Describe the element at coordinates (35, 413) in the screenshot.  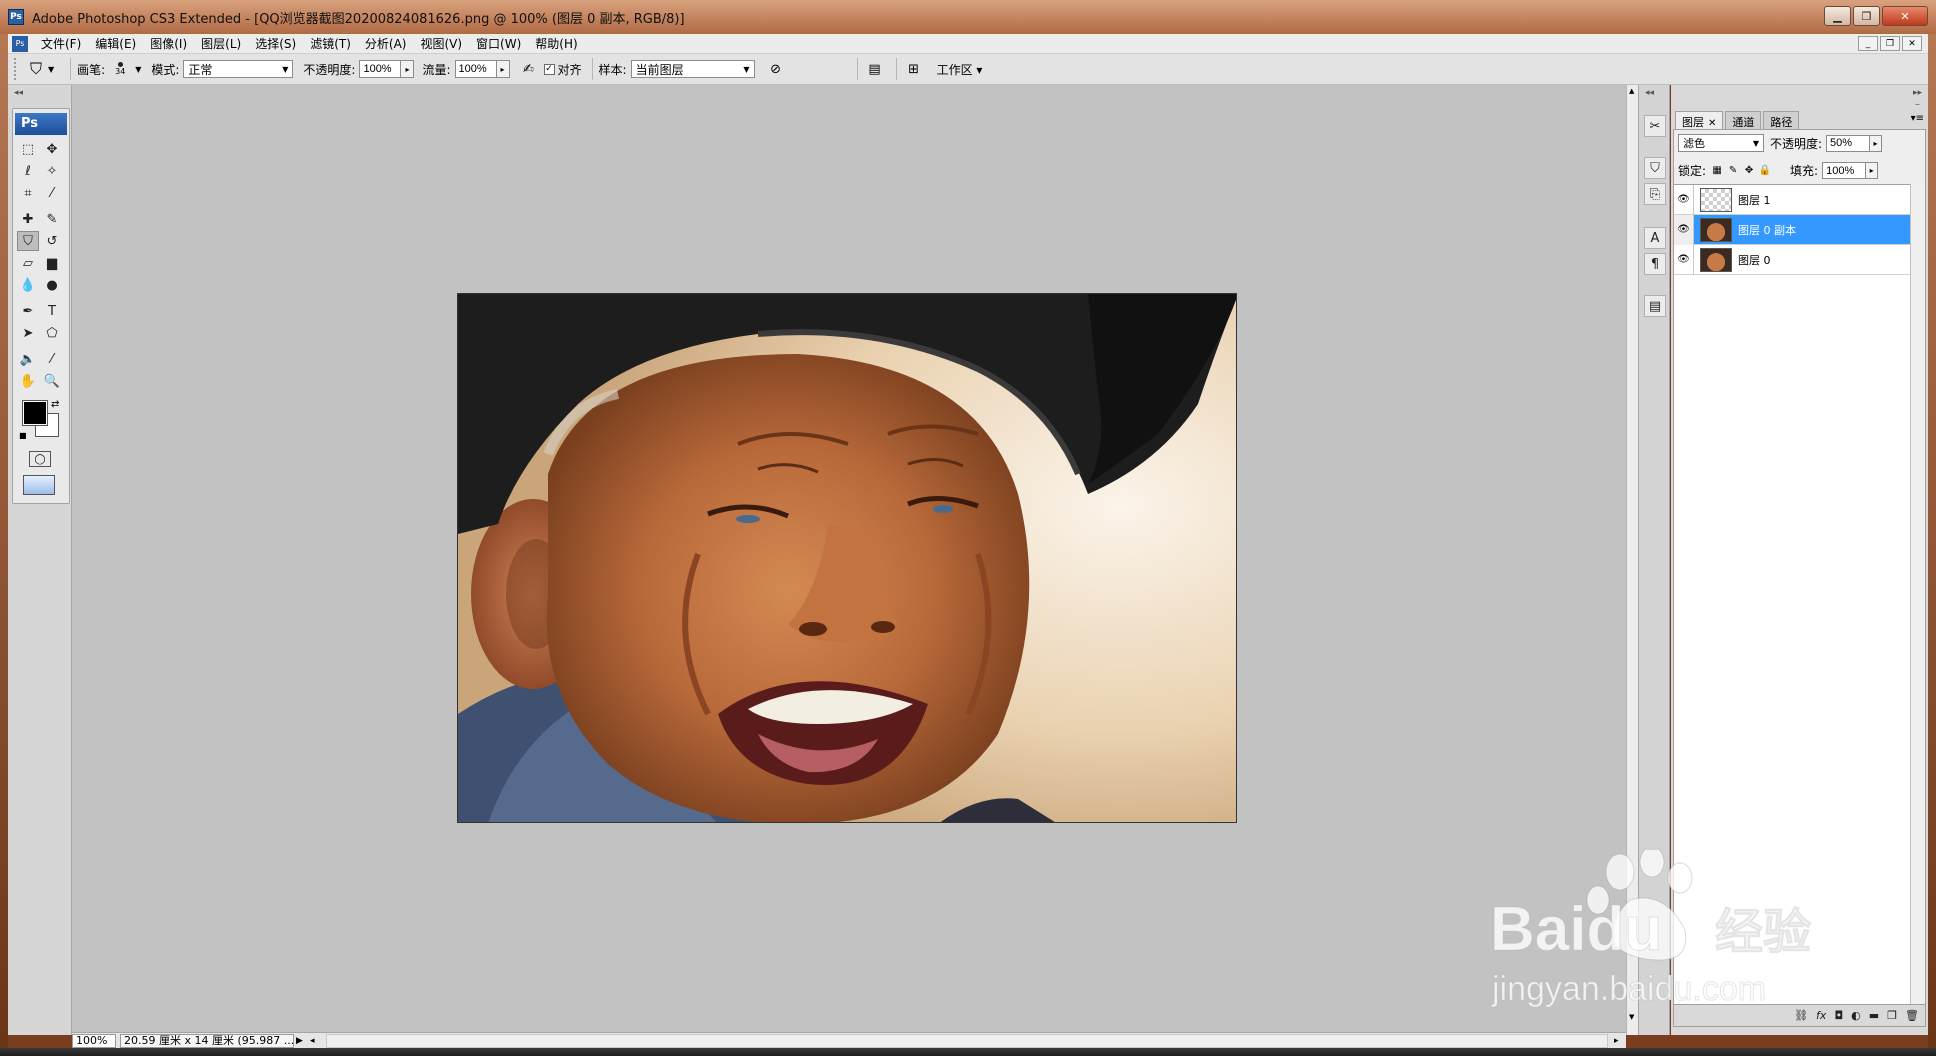
I see `foreground-color-swatch` at that location.